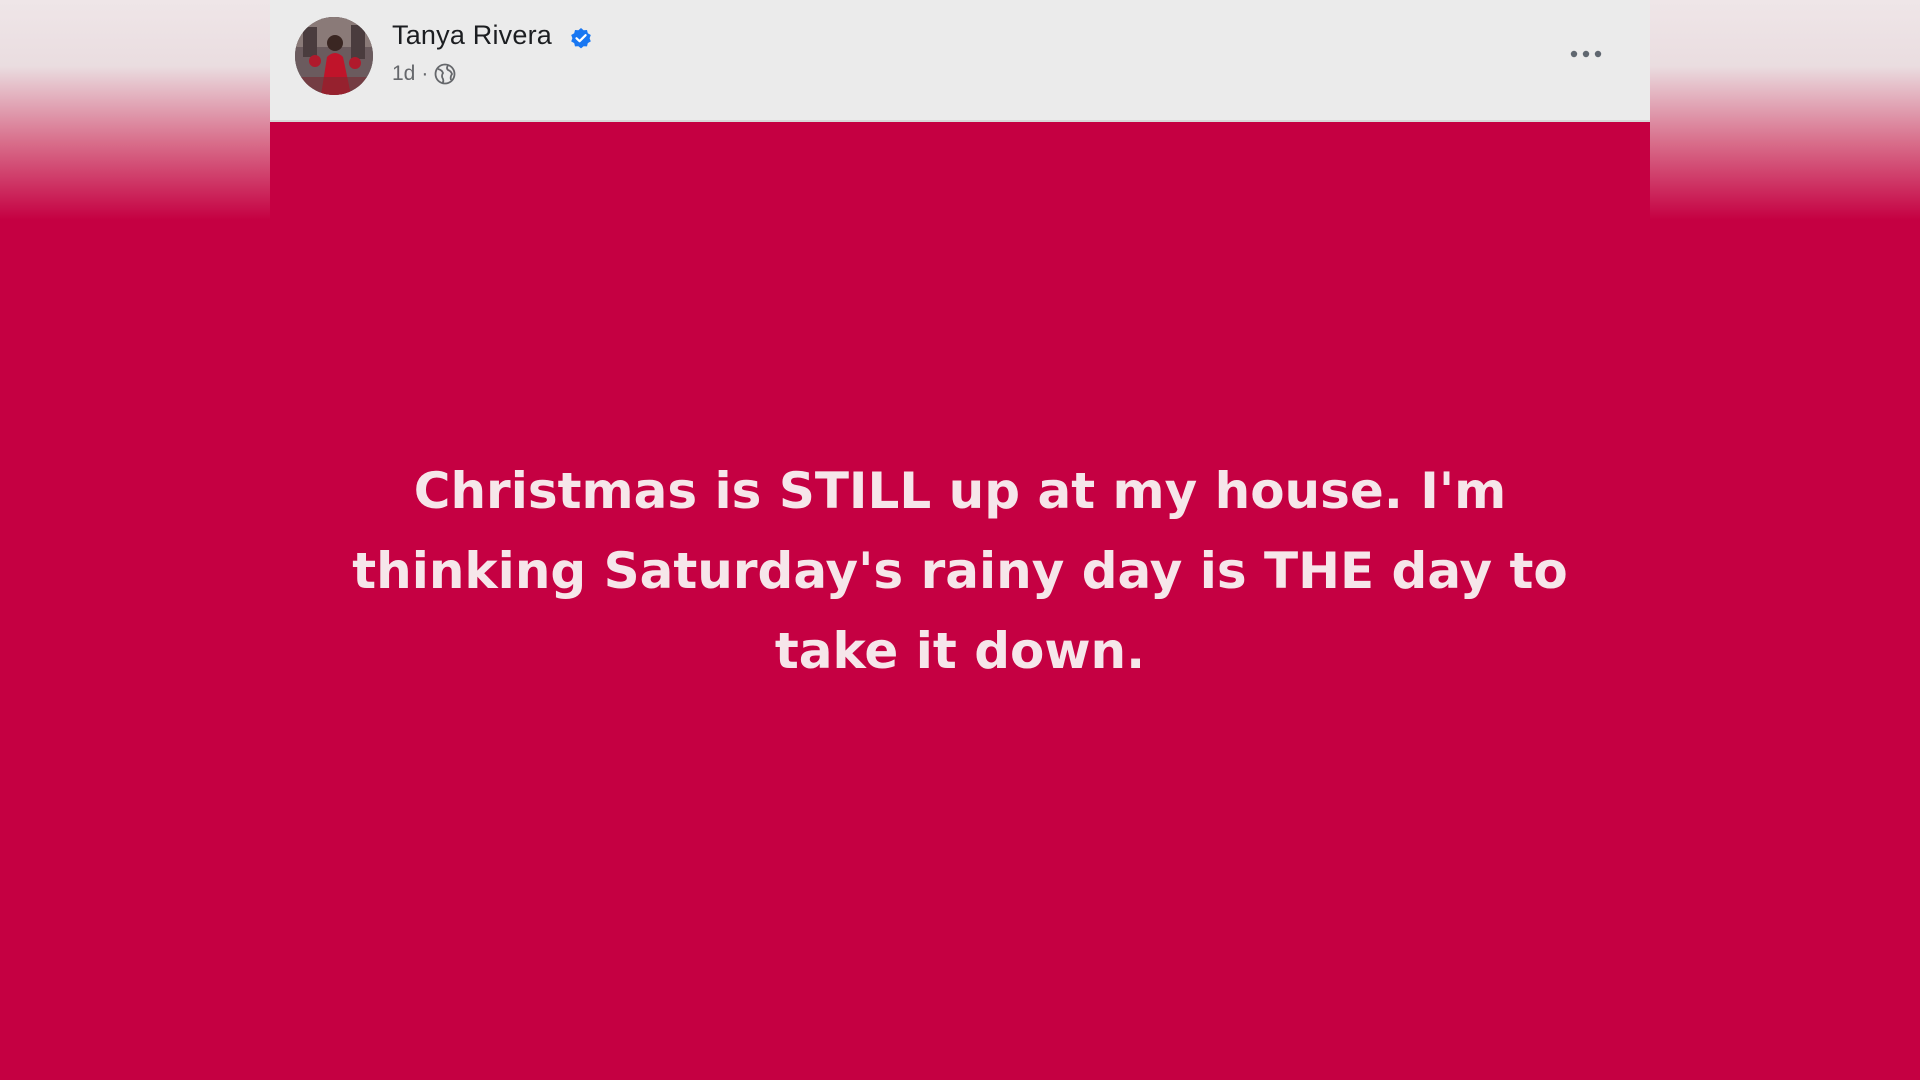  What do you see at coordinates (472, 35) in the screenshot?
I see `author-name: Tanya Rivera` at bounding box center [472, 35].